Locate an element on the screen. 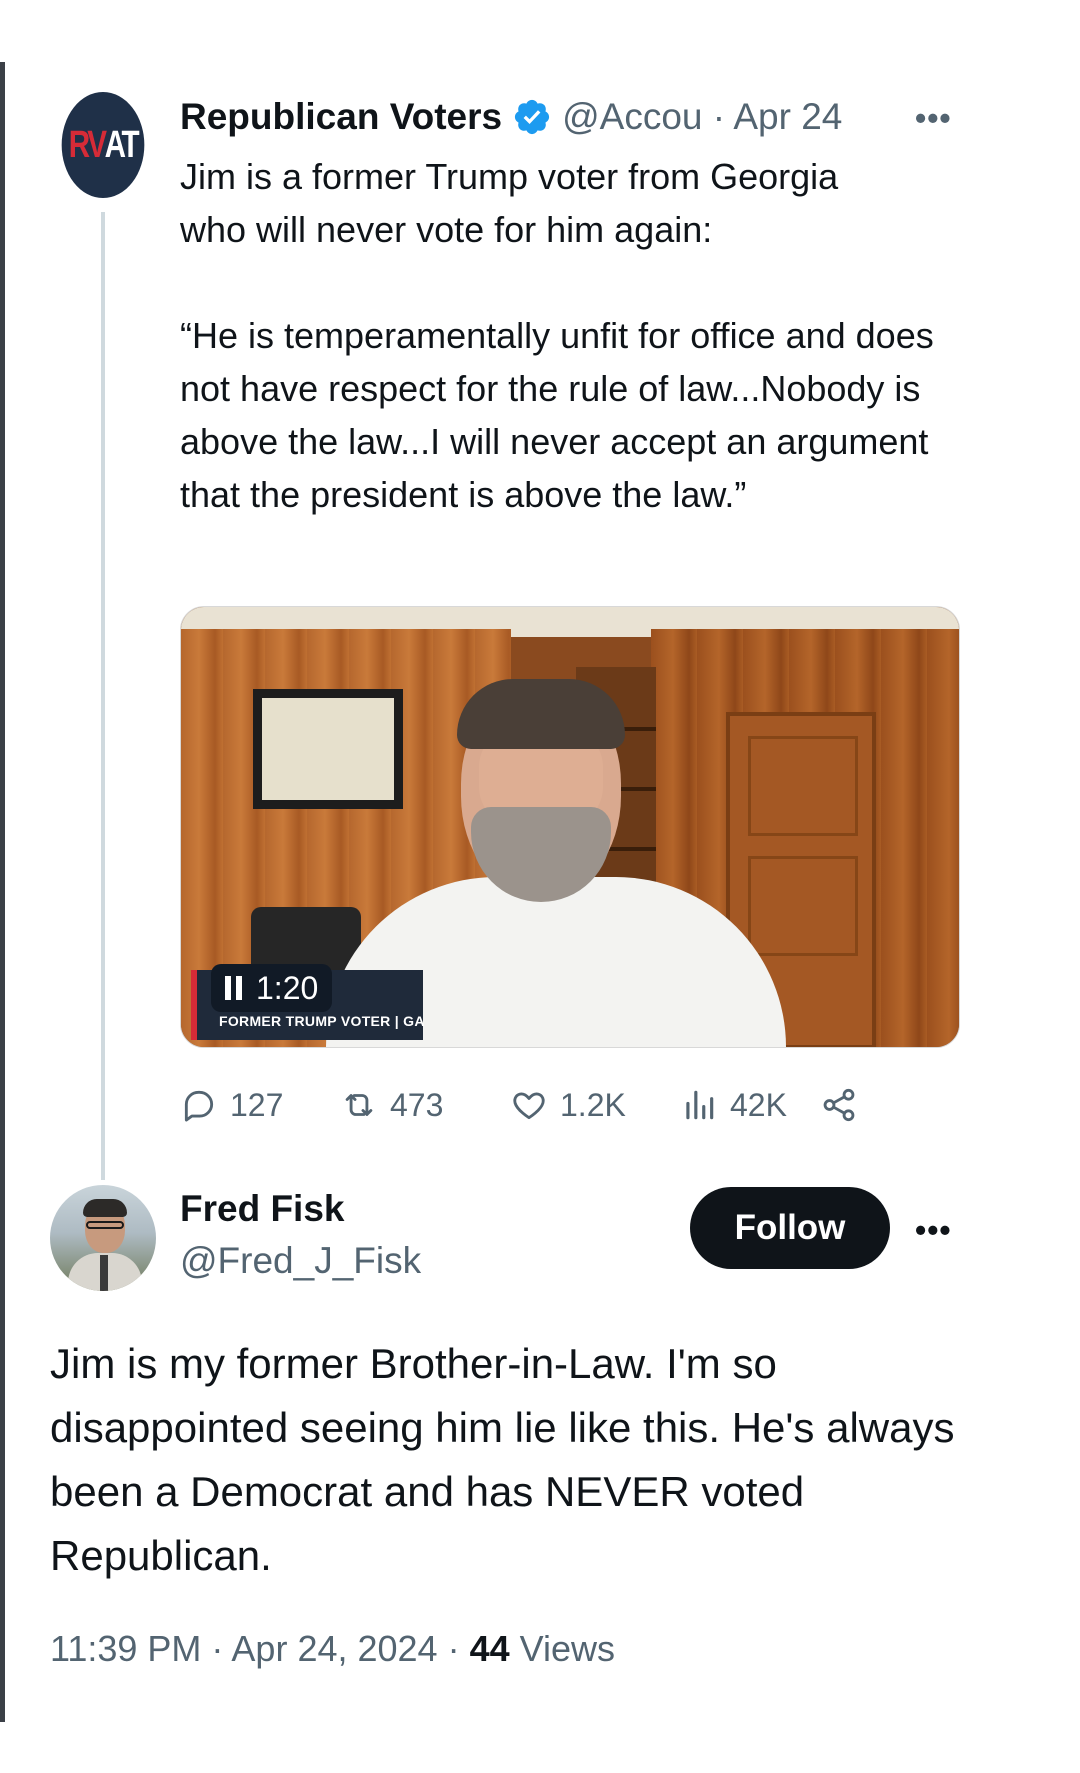  video-timestamp-badge: 1:20 is located at coordinates (272, 988).